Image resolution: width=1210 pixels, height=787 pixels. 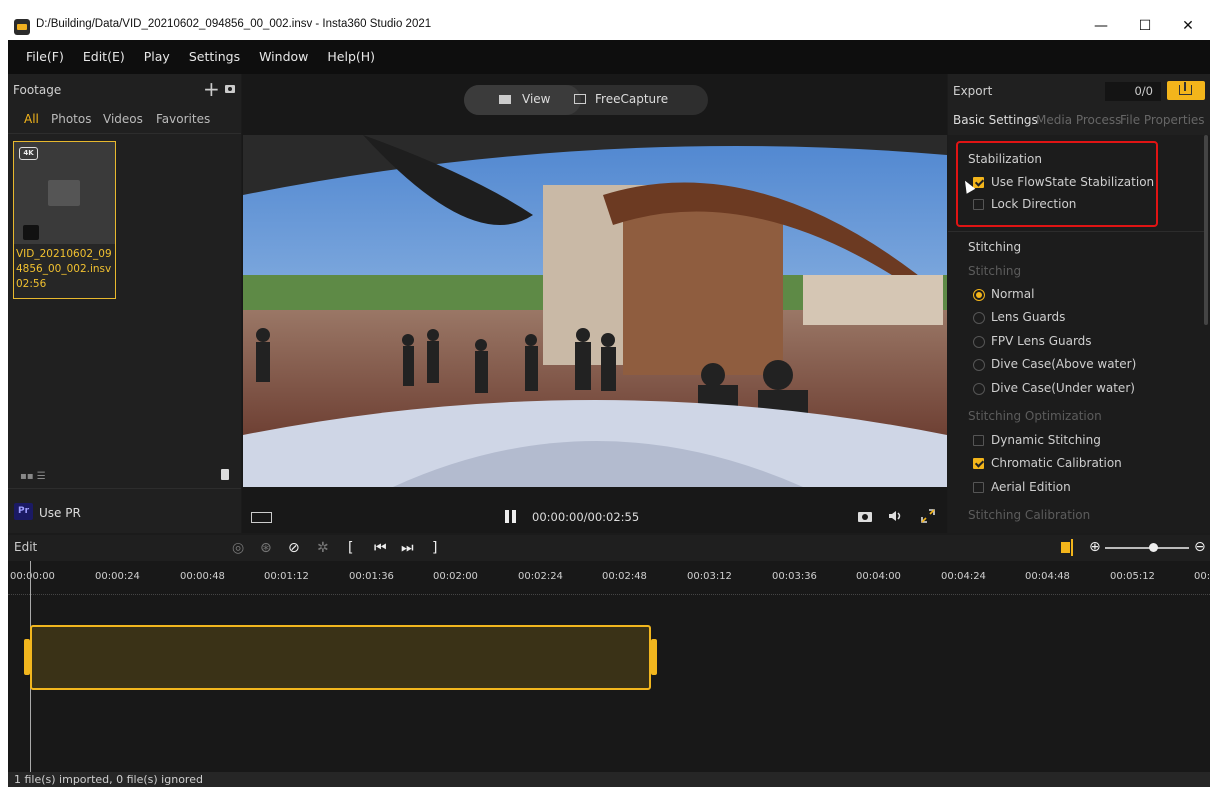 What do you see at coordinates (1145, 27) in the screenshot?
I see `maximize-button: ☐` at bounding box center [1145, 27].